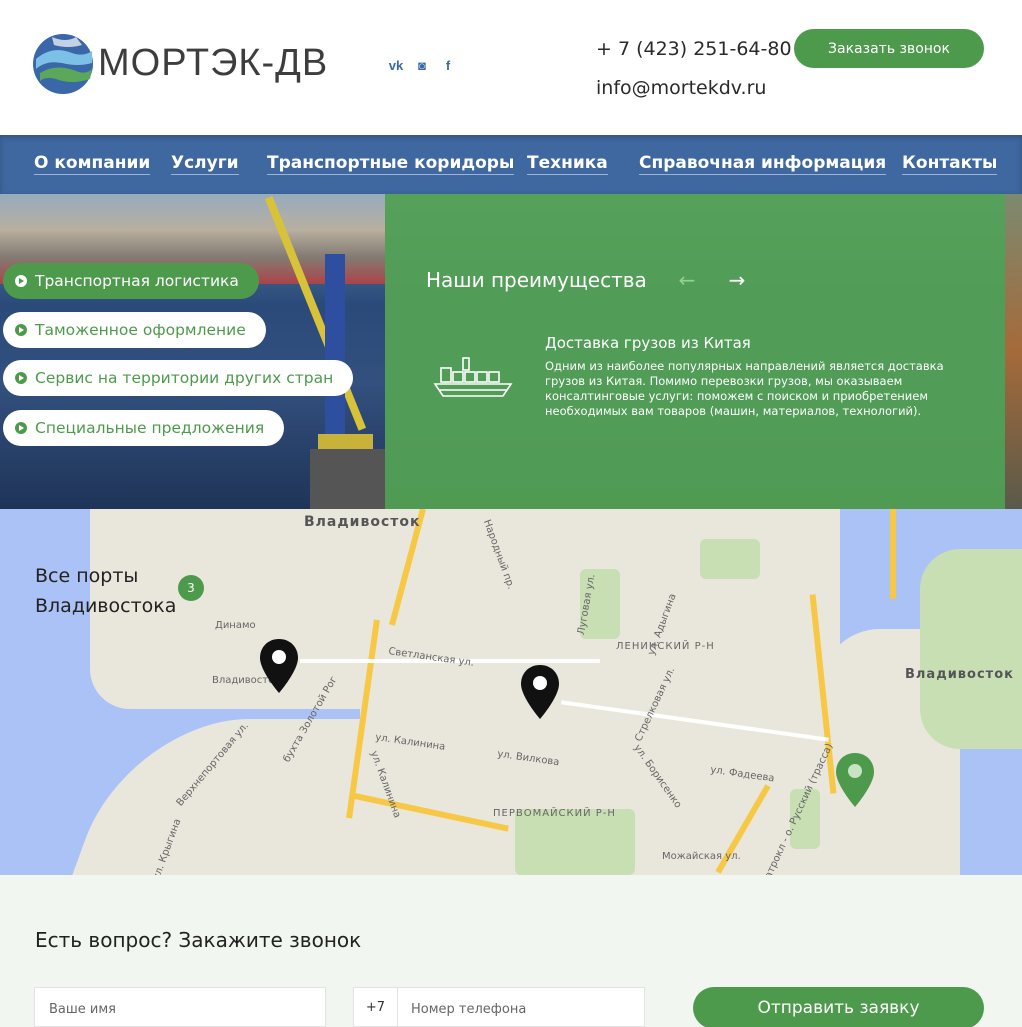  Describe the element at coordinates (376, 1007) in the screenshot. I see `phone-prefix: +7` at that location.